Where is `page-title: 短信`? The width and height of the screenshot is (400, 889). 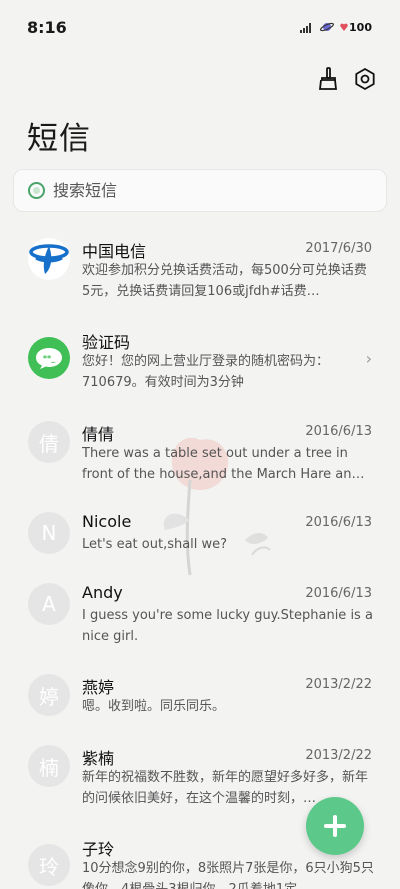 page-title: 短信 is located at coordinates (59, 139).